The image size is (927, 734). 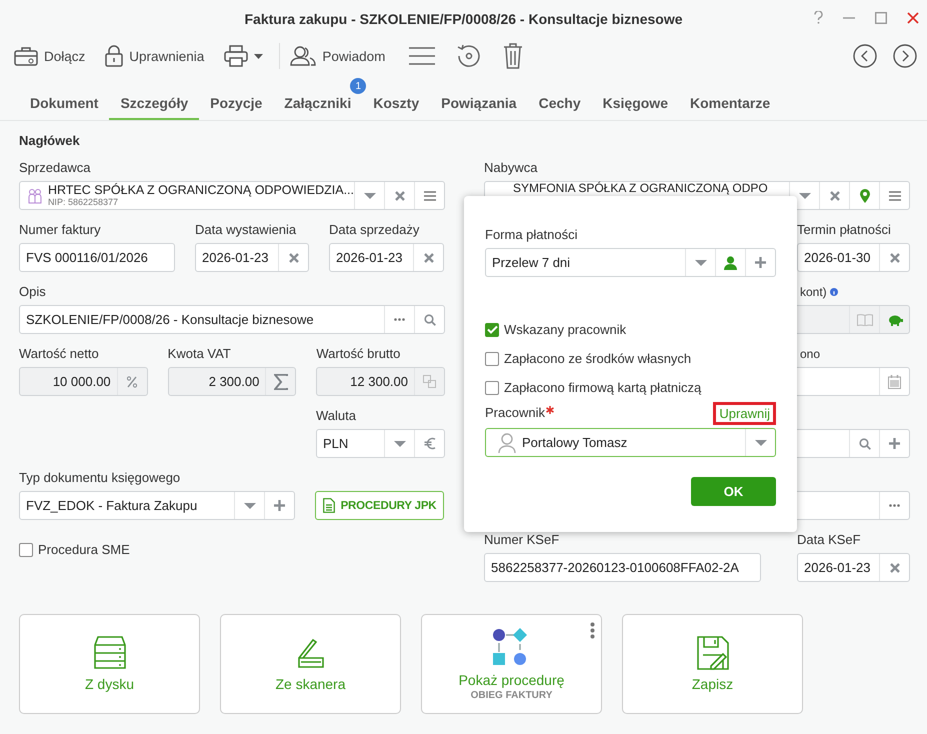 I want to click on field-label: Typ dokumentu księgowego, so click(x=100, y=478).